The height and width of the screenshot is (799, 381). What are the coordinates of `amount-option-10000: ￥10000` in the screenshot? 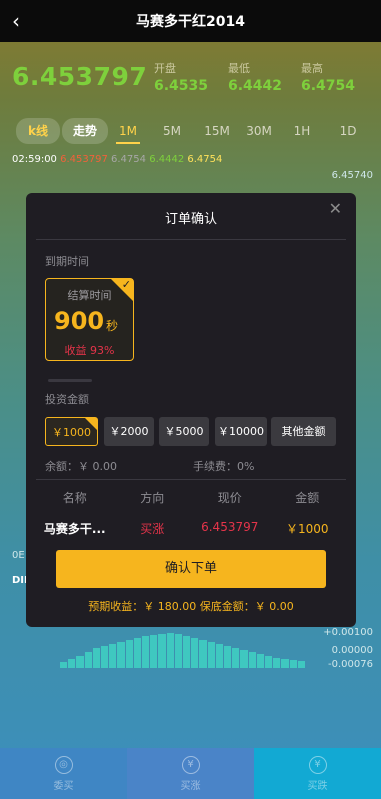 It's located at (241, 431).